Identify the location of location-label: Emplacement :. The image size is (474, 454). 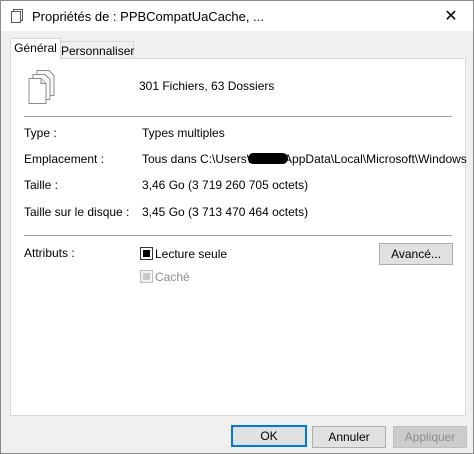
(64, 159).